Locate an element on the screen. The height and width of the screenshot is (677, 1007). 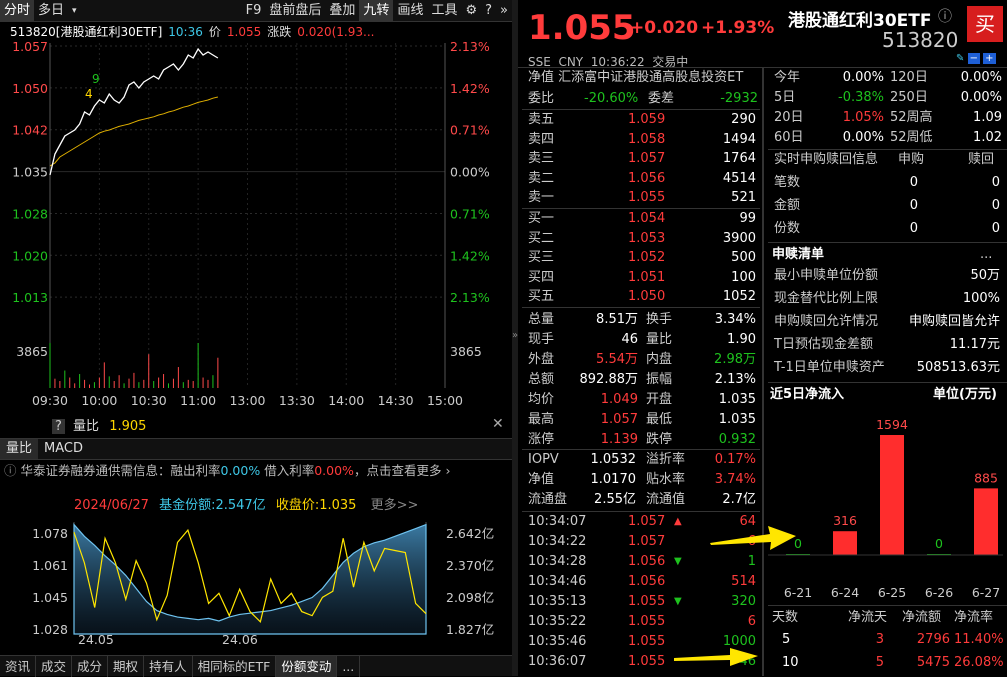
stat-value: 1.0170 is located at coordinates (613, 479).